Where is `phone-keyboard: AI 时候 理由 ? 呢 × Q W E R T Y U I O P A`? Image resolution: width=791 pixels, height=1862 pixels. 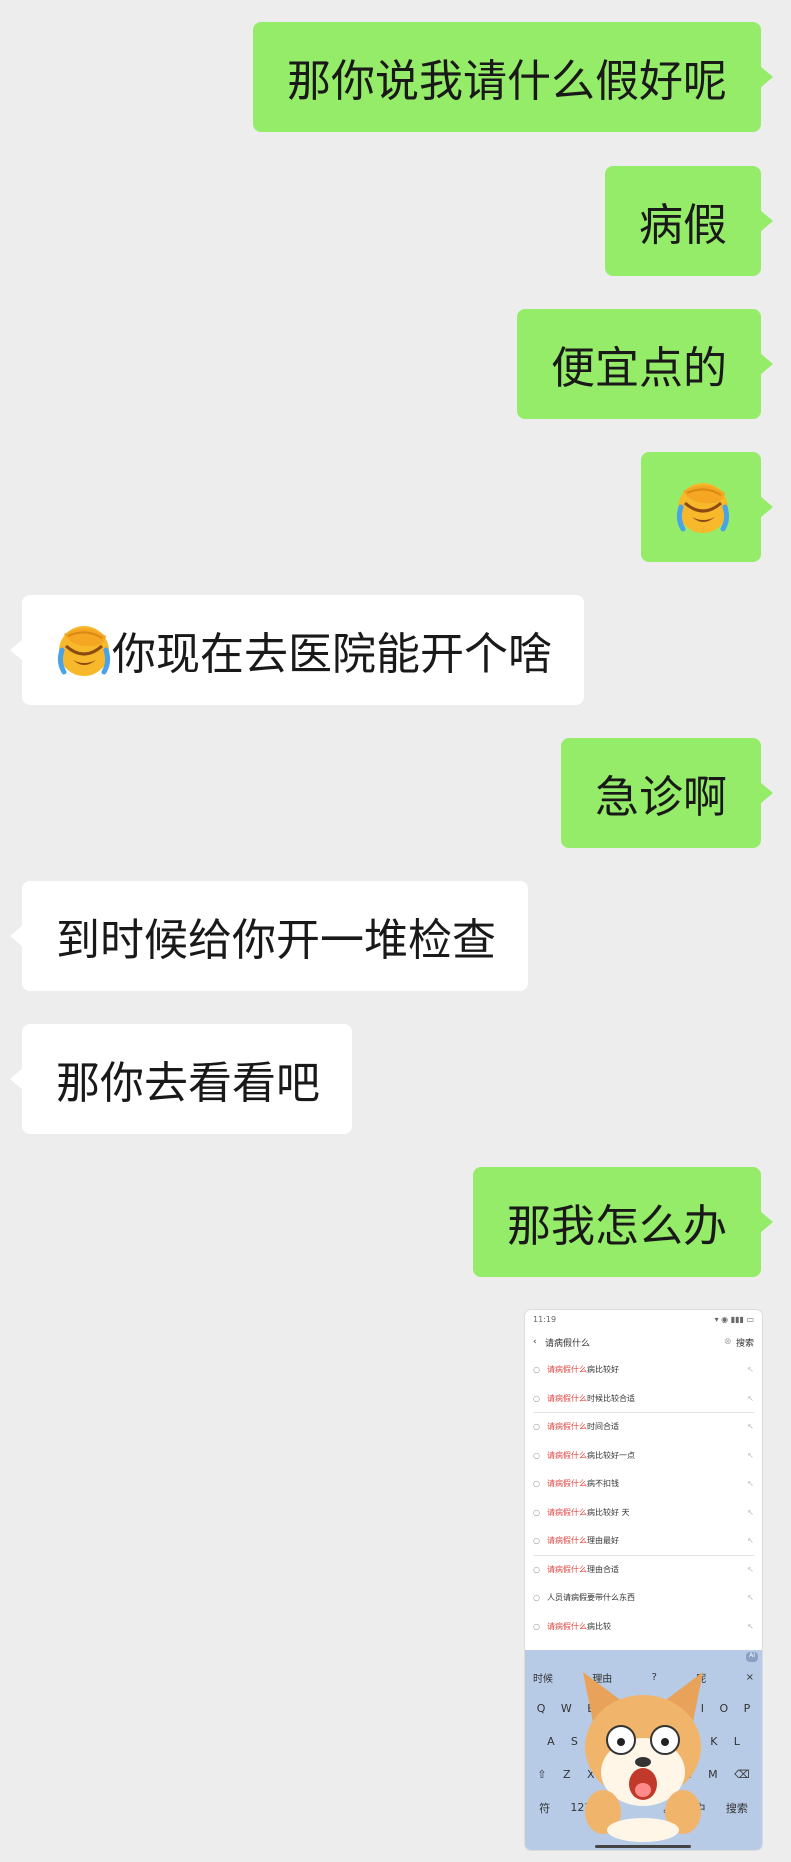 phone-keyboard: AI 时候 理由 ? 呢 × Q W E R T Y U I O P A is located at coordinates (643, 1750).